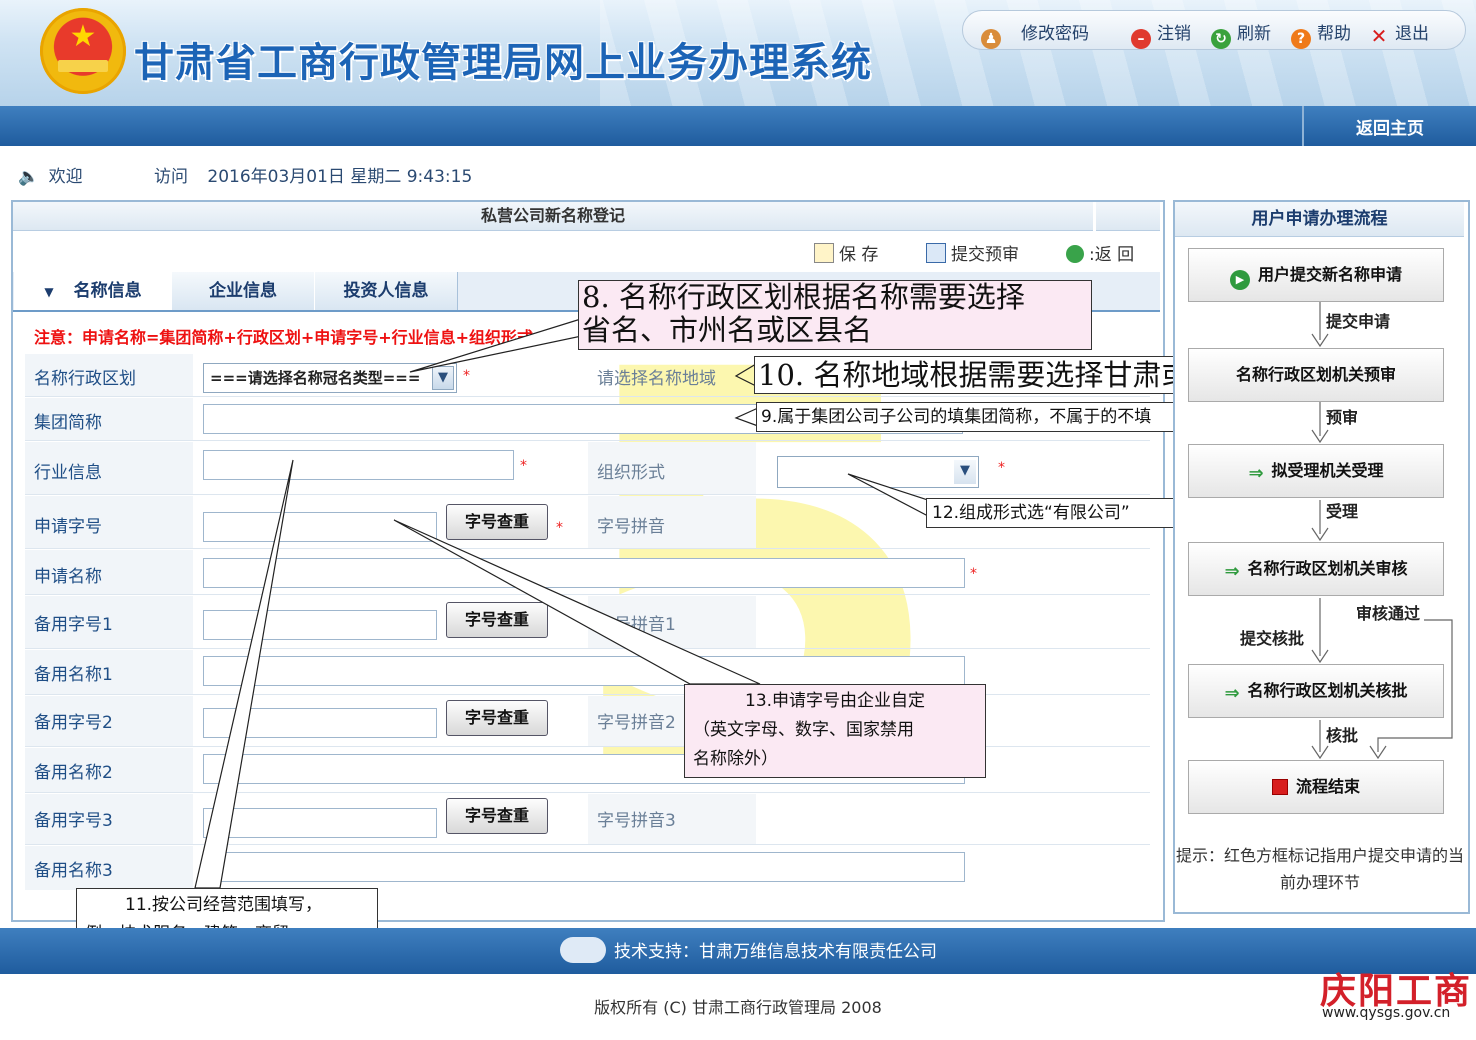 The height and width of the screenshot is (1040, 1476). What do you see at coordinates (1358, 321) in the screenshot?
I see `flow-label: 提交申请` at bounding box center [1358, 321].